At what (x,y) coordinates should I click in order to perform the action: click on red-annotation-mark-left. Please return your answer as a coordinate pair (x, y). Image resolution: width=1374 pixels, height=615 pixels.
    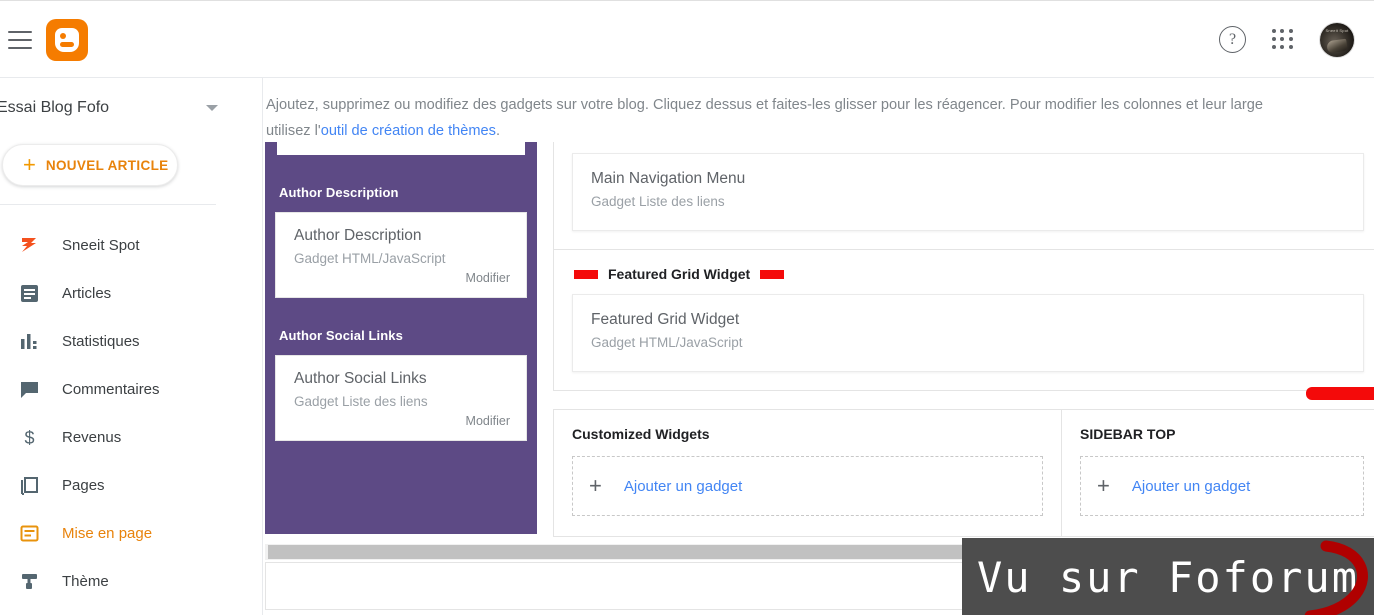
    Looking at the image, I should click on (586, 274).